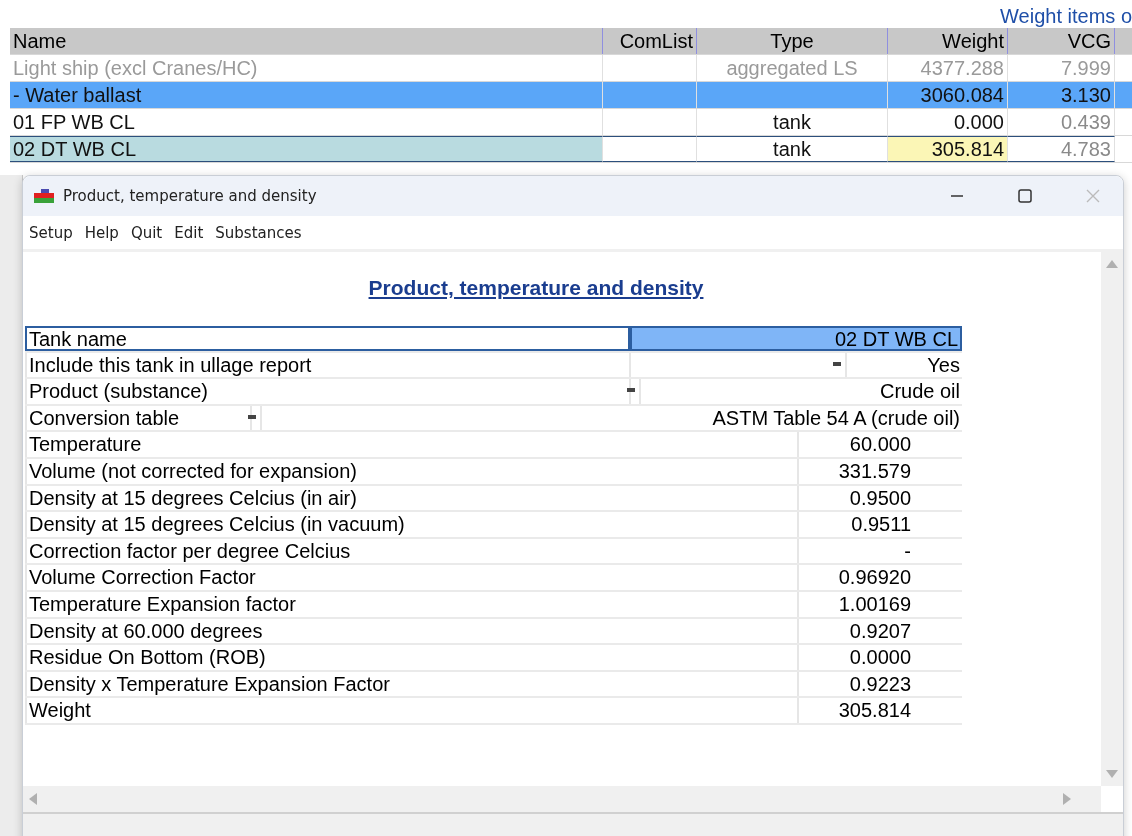  I want to click on close-icon, so click(1093, 196).